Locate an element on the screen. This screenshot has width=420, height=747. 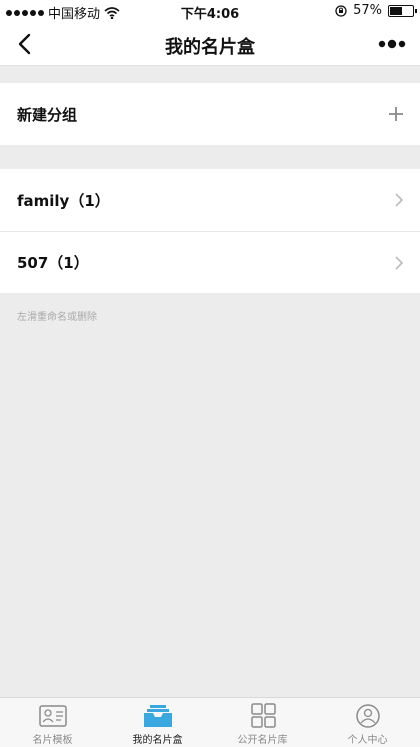
tab-public-card-library: 公开名片库 is located at coordinates (262, 722).